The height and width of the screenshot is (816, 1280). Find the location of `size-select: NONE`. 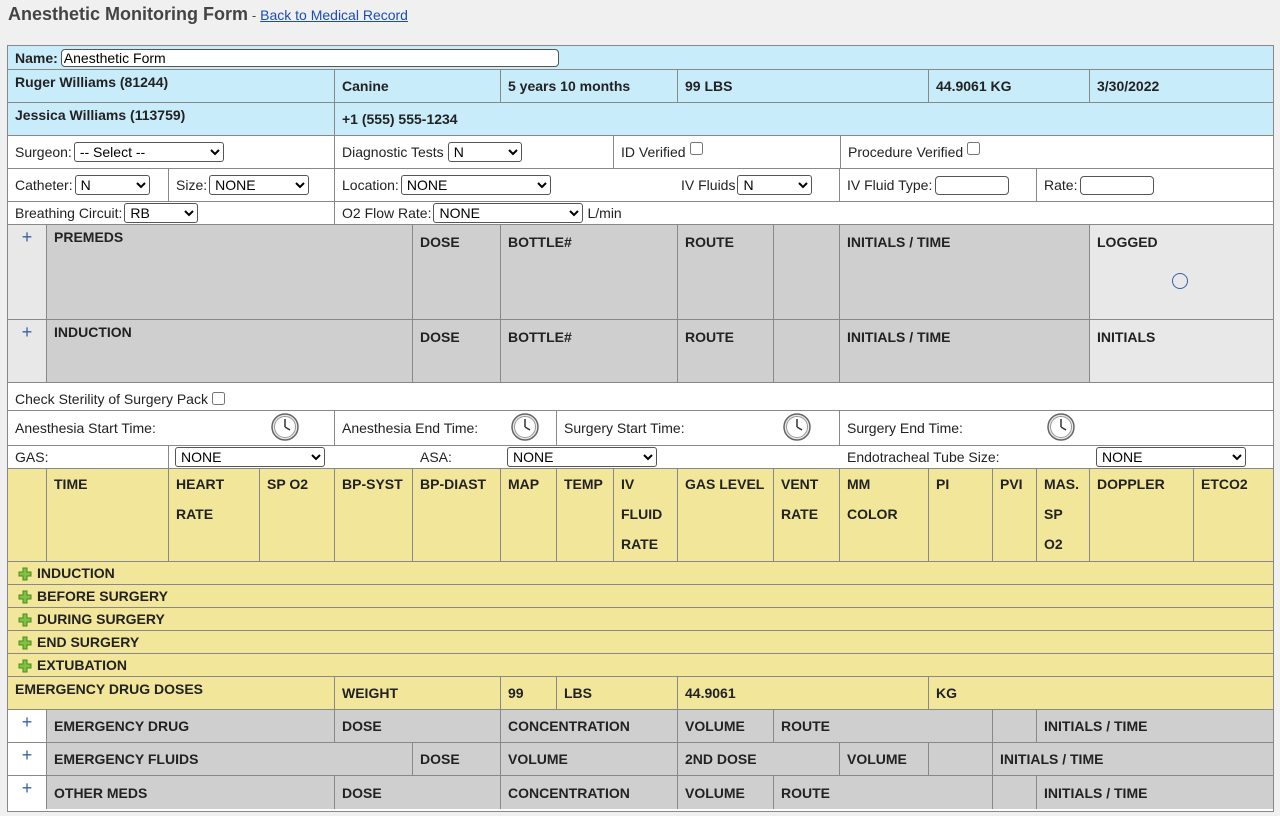

size-select: NONE is located at coordinates (259, 185).